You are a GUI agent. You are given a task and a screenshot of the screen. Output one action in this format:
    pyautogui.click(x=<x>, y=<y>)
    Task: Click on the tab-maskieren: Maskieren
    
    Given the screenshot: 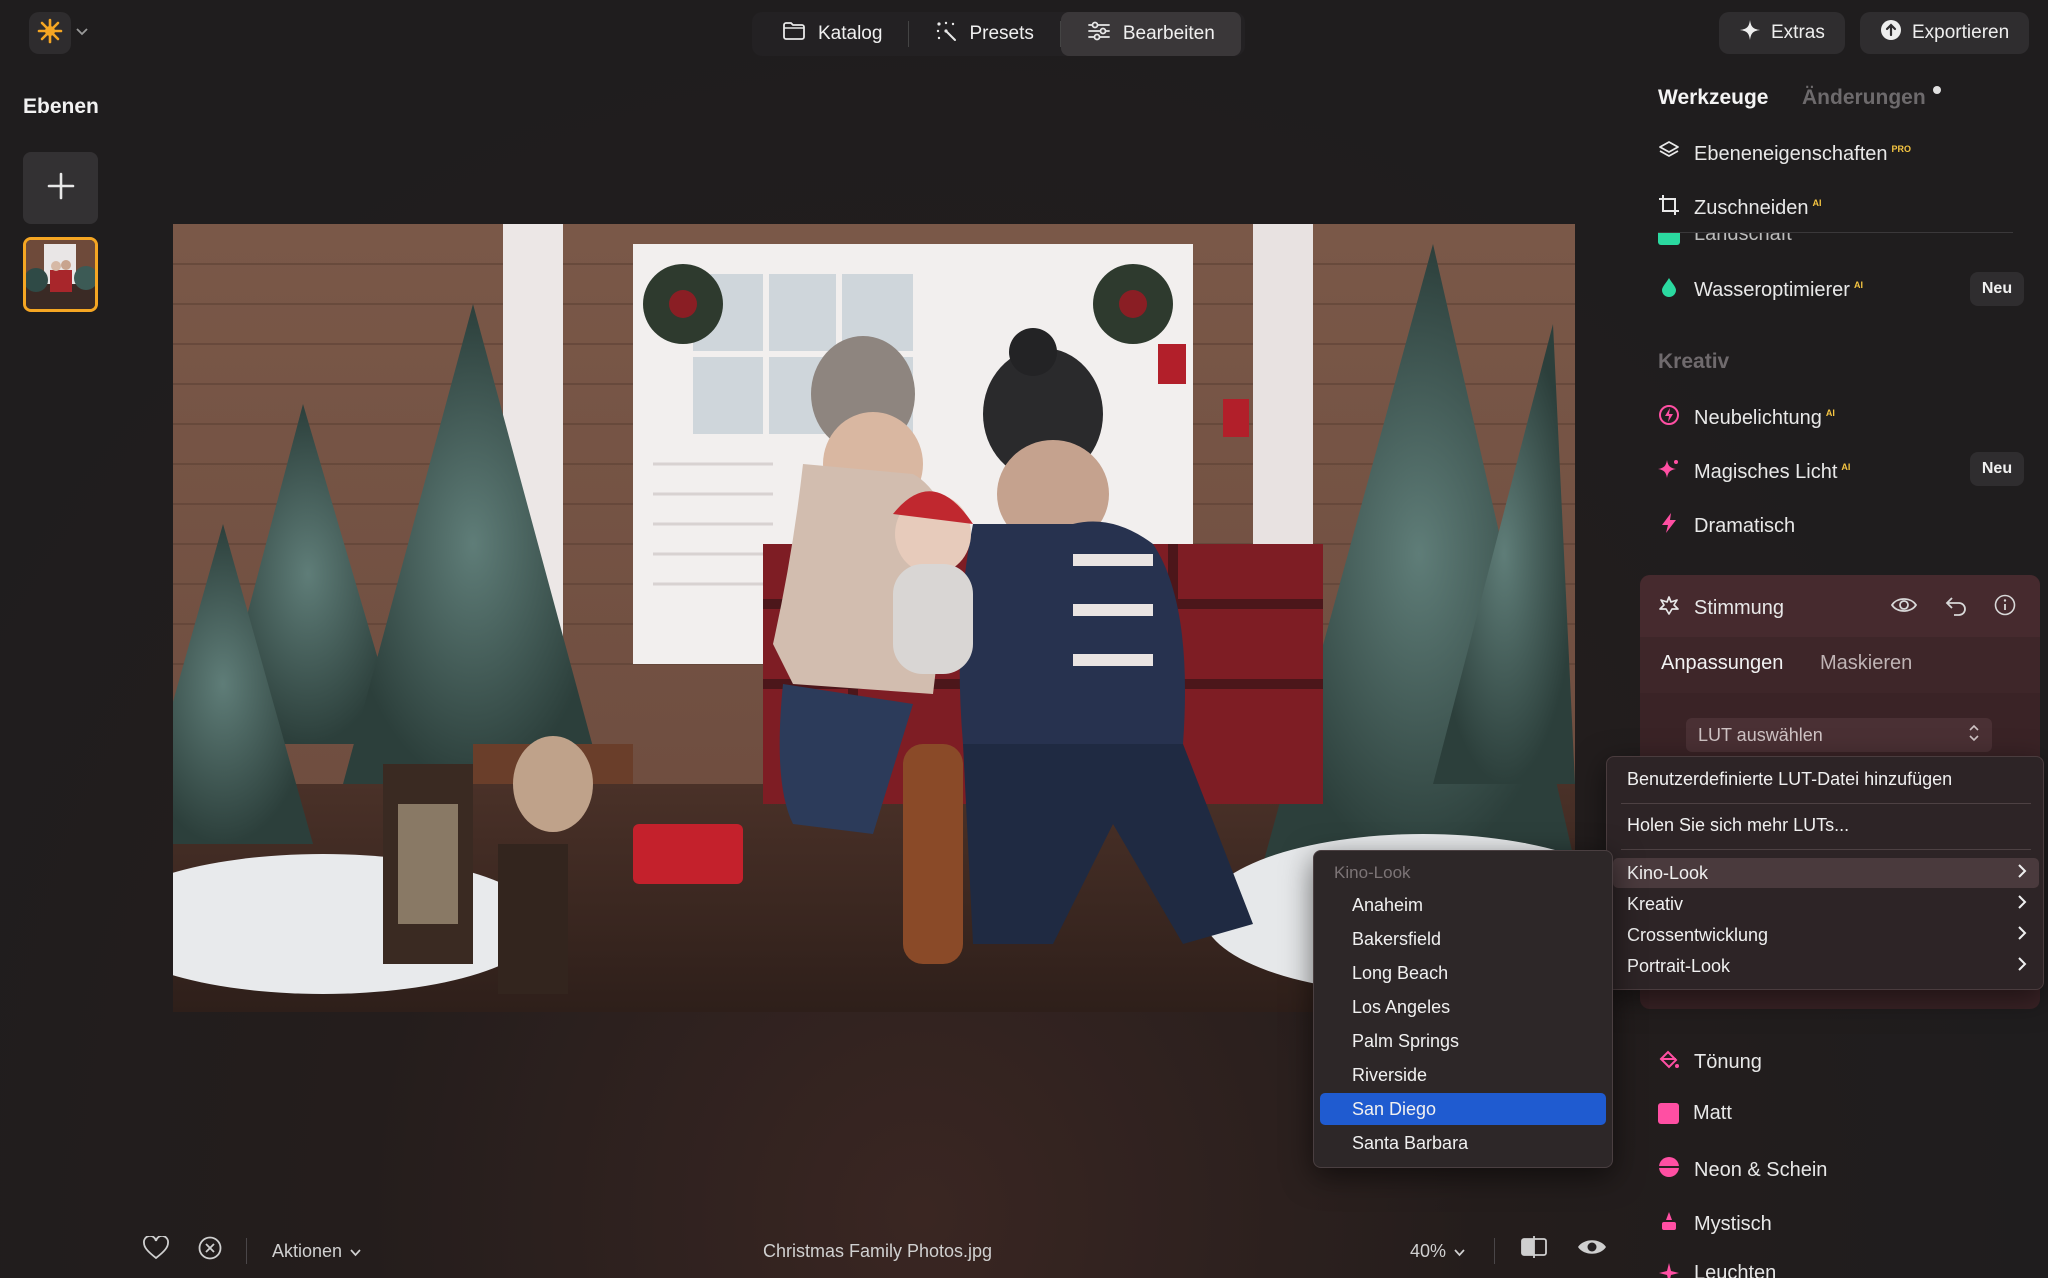 What is the action you would take?
    pyautogui.click(x=1866, y=663)
    